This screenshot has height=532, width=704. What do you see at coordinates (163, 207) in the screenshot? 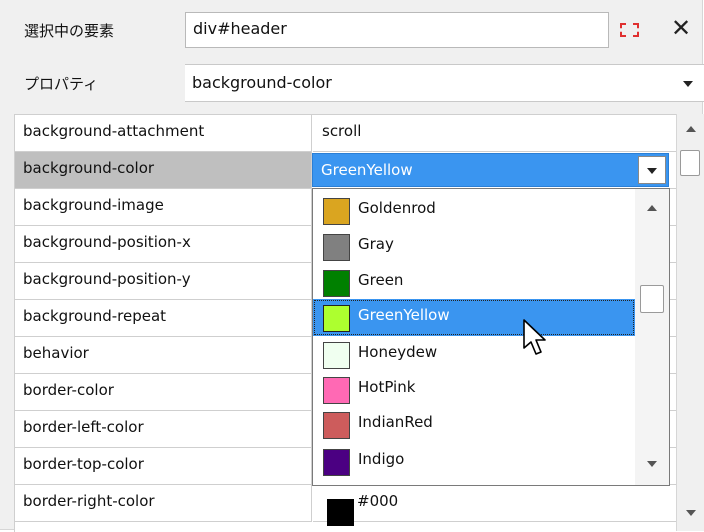
I see `grid-row-name: background-image` at bounding box center [163, 207].